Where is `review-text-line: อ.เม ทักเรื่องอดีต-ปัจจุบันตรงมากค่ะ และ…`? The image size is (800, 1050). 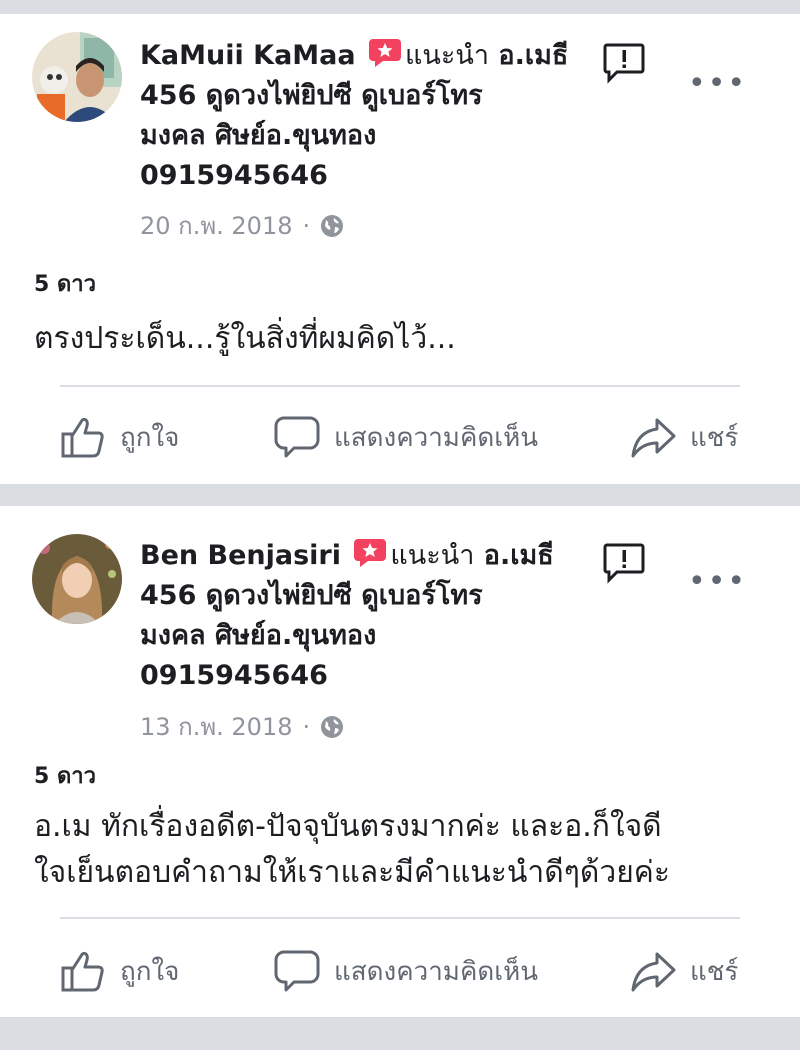 review-text-line: อ.เม ทักเรื่องอดีต-ปัจจุบันตรงมากค่ะ และ… is located at coordinates (348, 826).